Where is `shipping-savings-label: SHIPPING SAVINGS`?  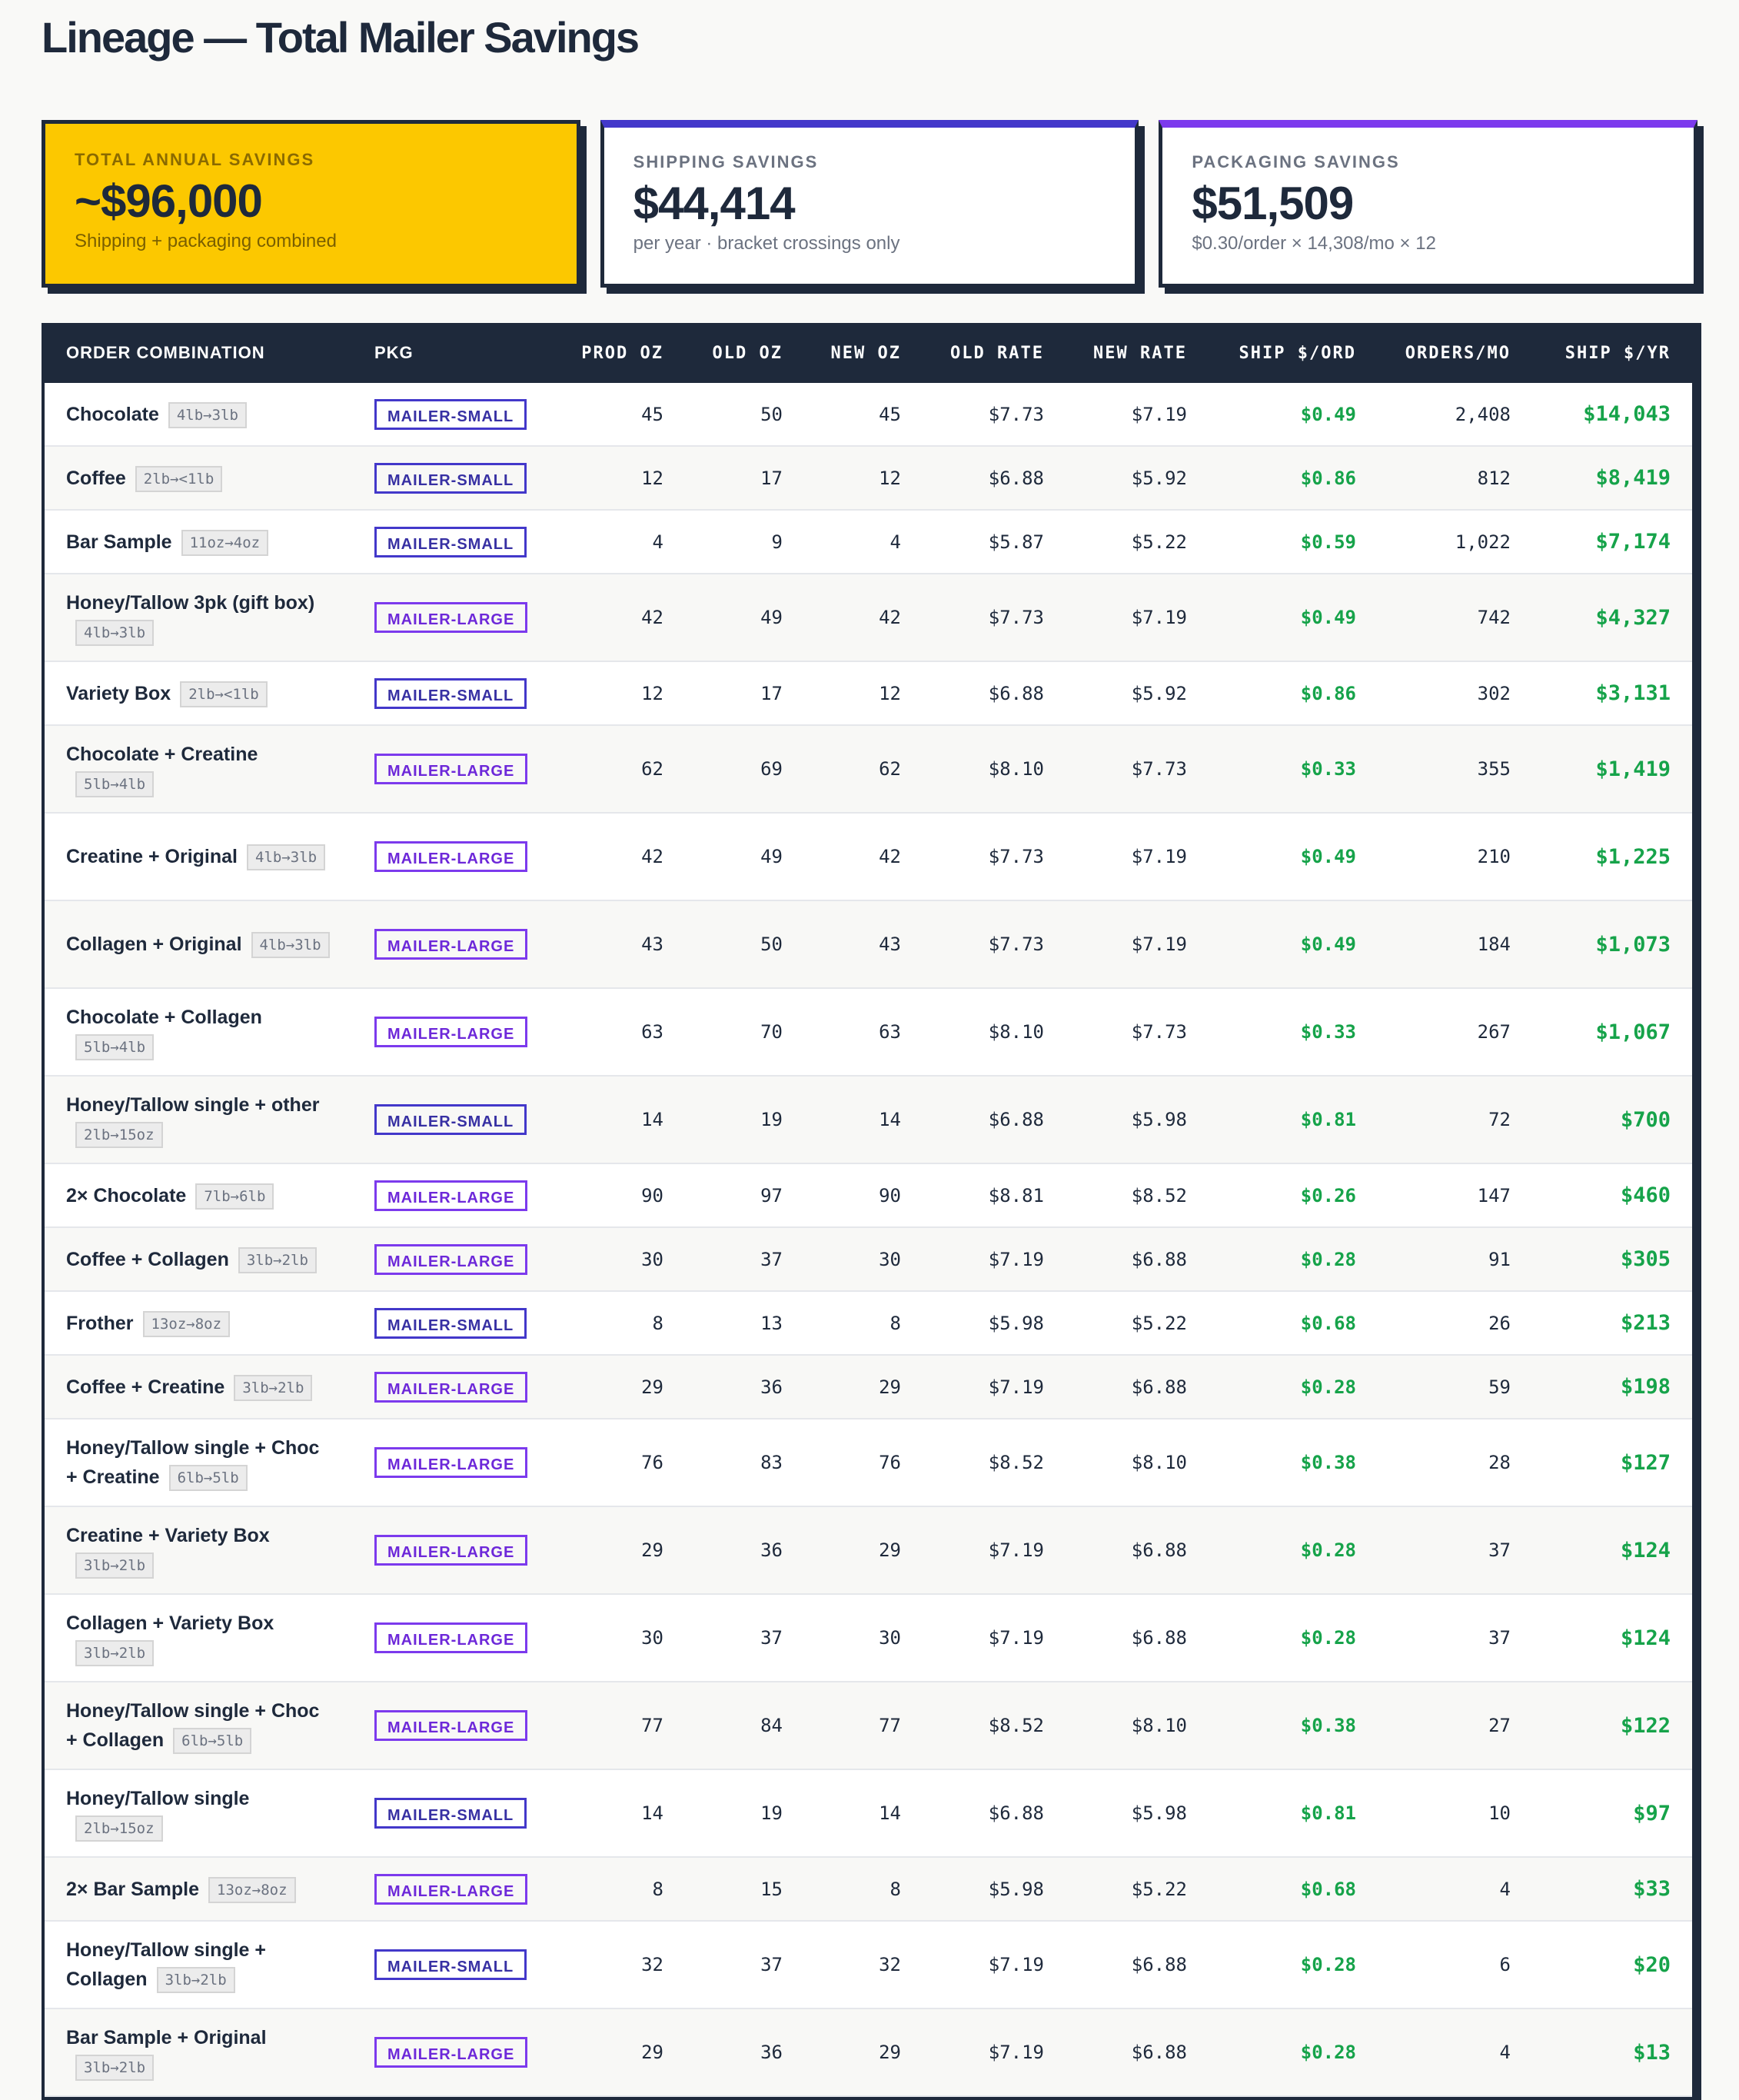 shipping-savings-label: SHIPPING SAVINGS is located at coordinates (726, 162).